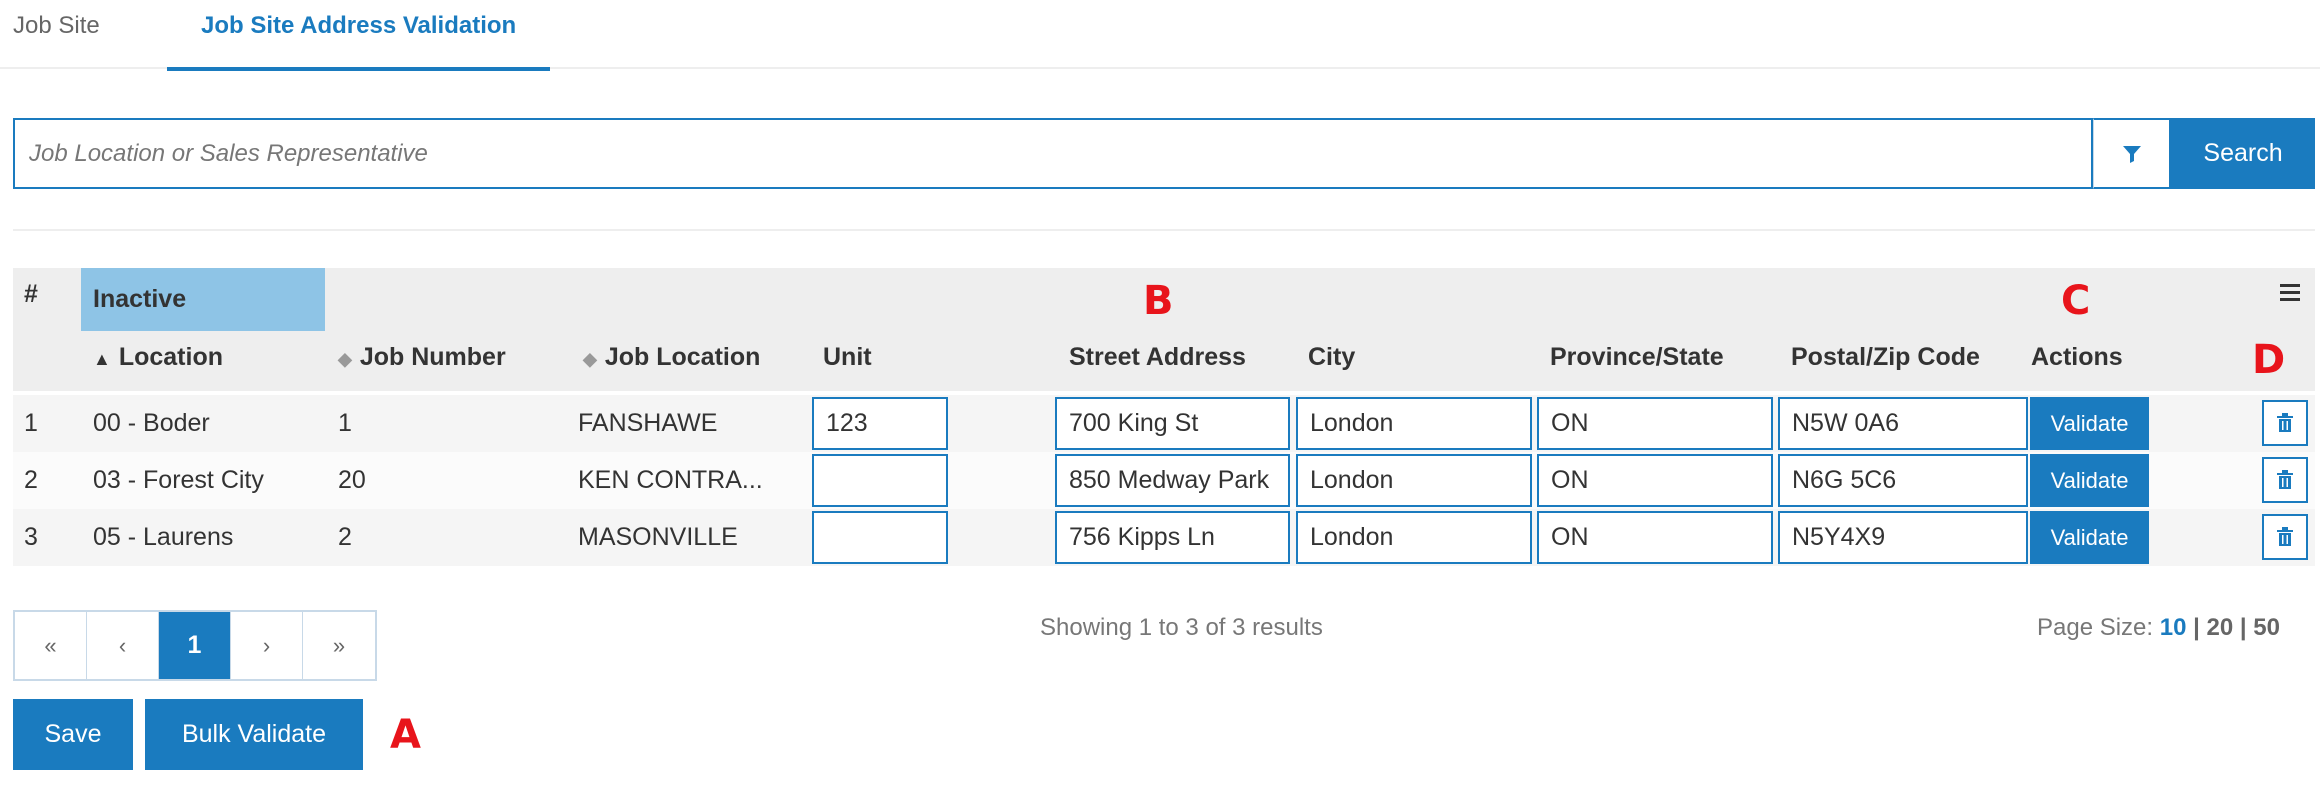  What do you see at coordinates (1903, 480) in the screenshot?
I see `postal-zip-field: N6G 5C6` at bounding box center [1903, 480].